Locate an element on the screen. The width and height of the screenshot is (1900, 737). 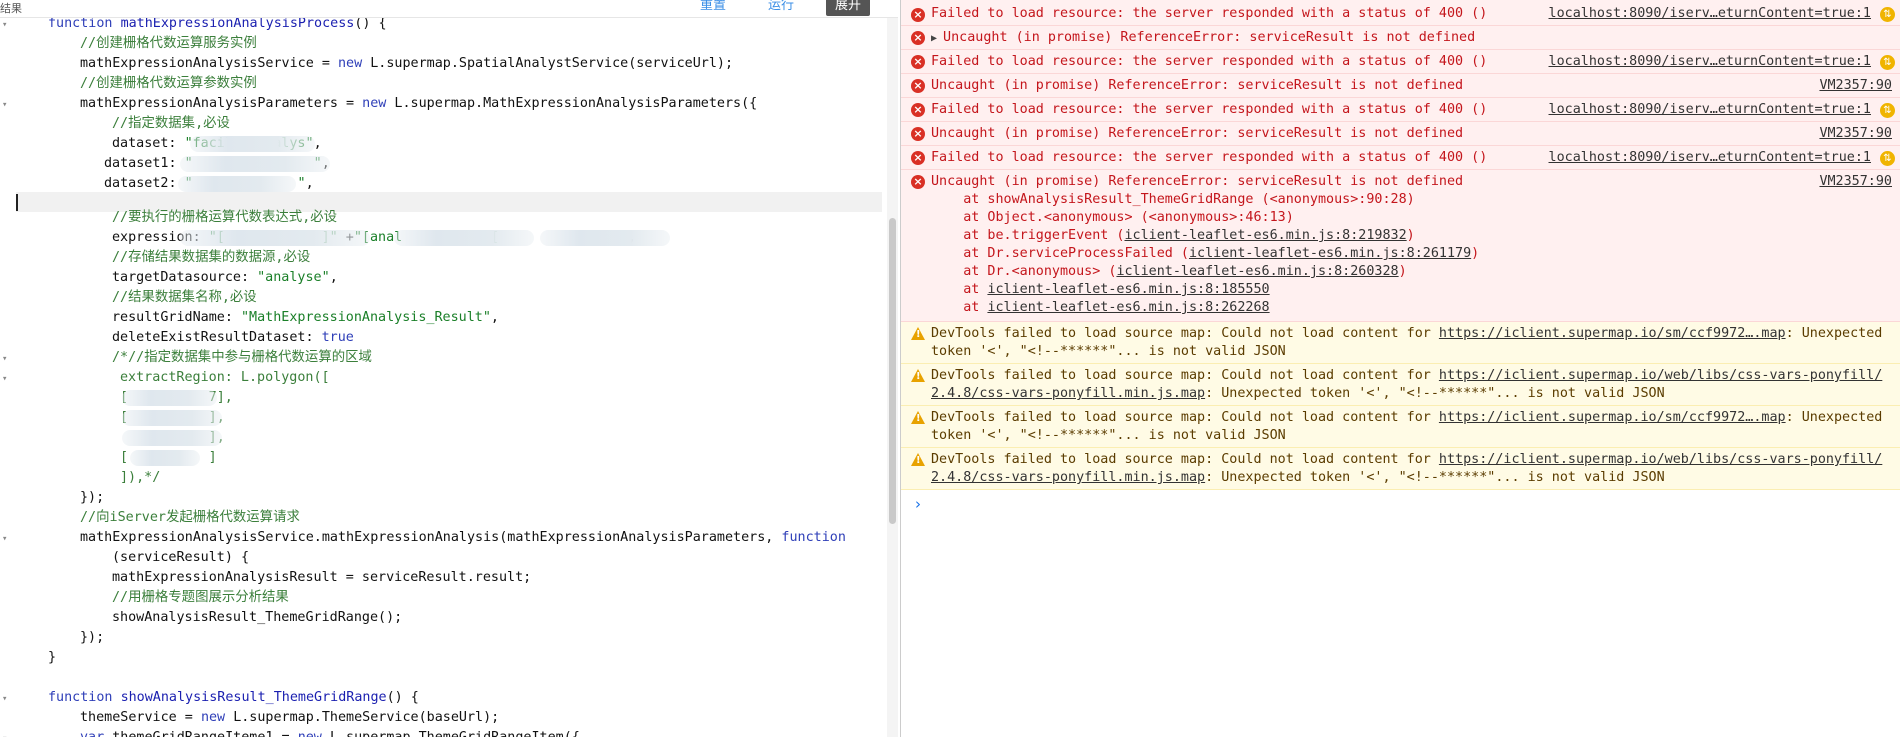
code-token: }); is located at coordinates (92, 497).